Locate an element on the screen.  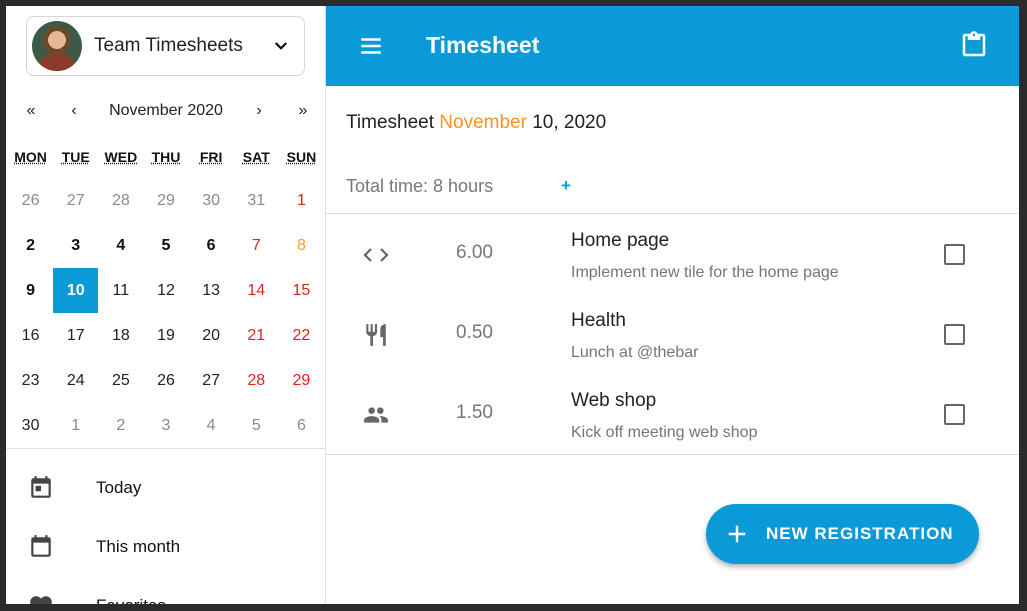
new-registration-button: NEW REGISTRATION is located at coordinates (842, 534).